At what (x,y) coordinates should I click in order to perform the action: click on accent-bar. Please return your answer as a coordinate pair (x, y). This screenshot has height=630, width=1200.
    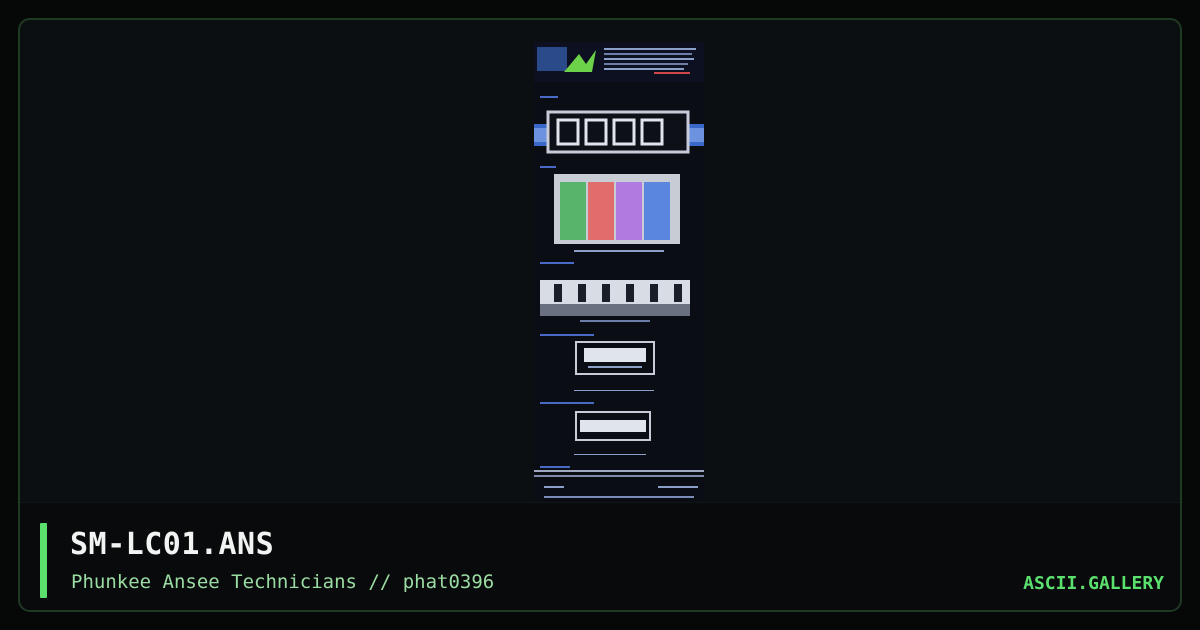
    Looking at the image, I should click on (43, 560).